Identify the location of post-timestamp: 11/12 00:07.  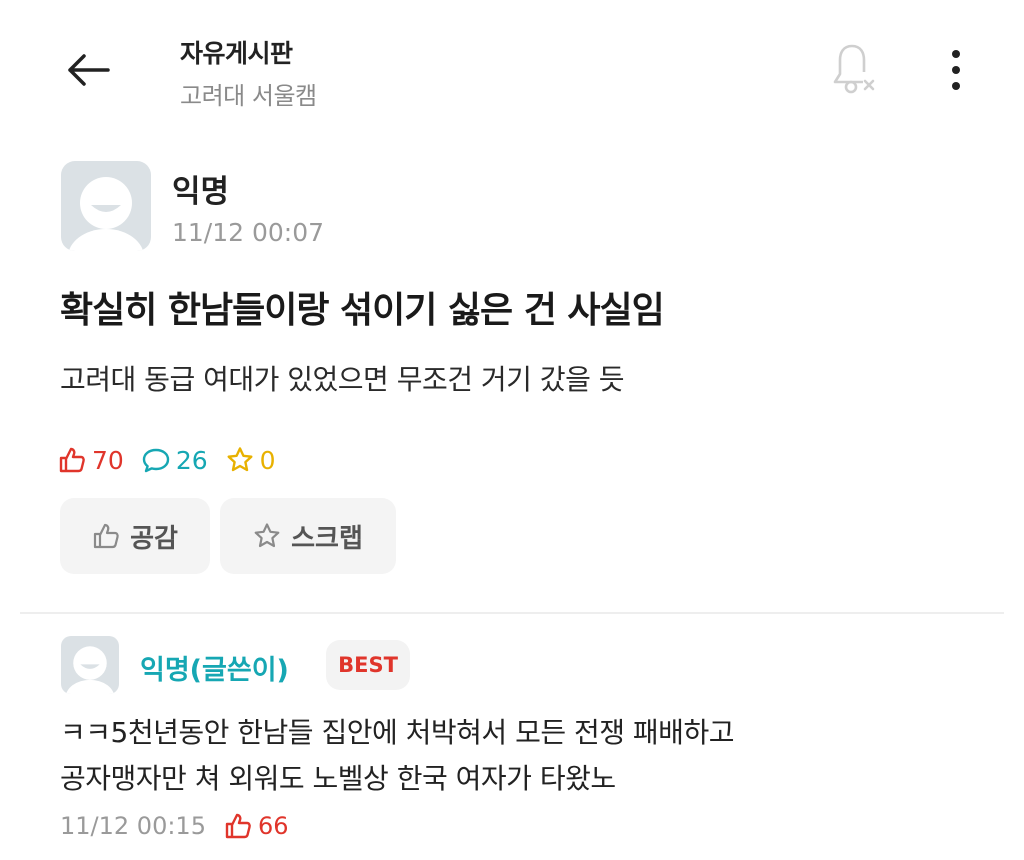
(248, 232).